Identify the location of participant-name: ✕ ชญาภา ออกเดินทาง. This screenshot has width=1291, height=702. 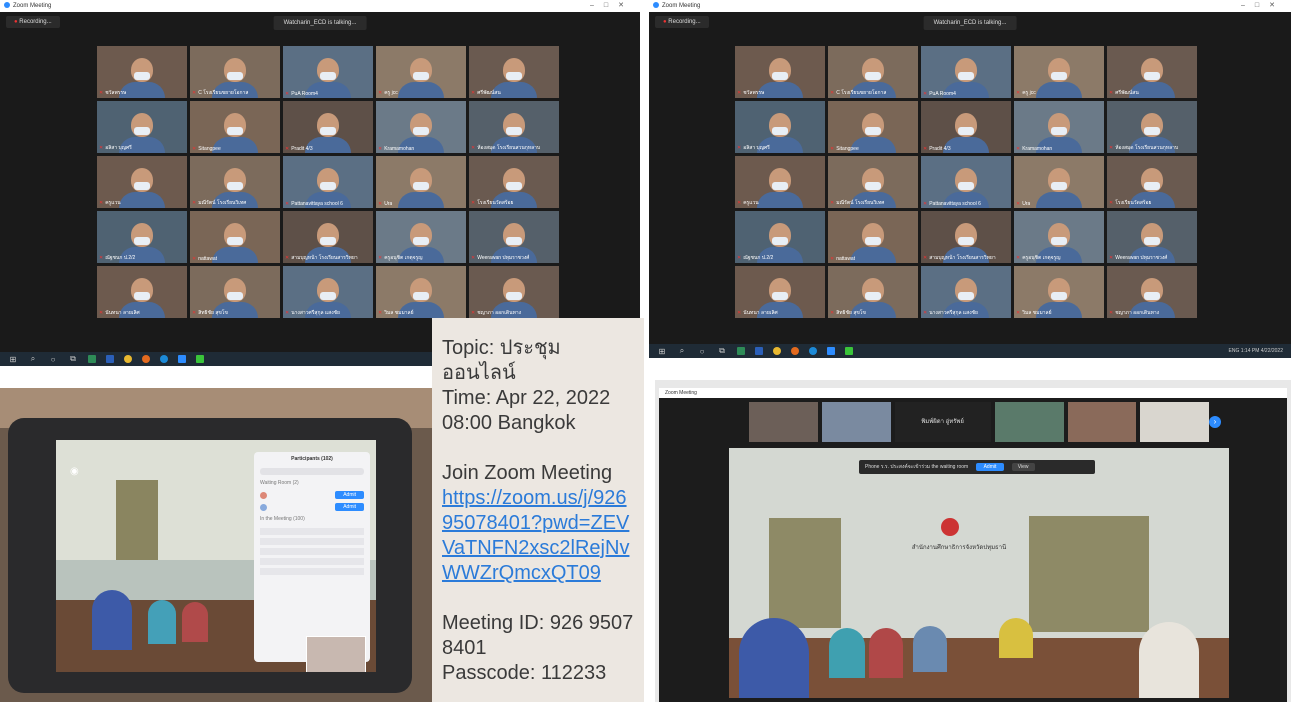
(496, 313).